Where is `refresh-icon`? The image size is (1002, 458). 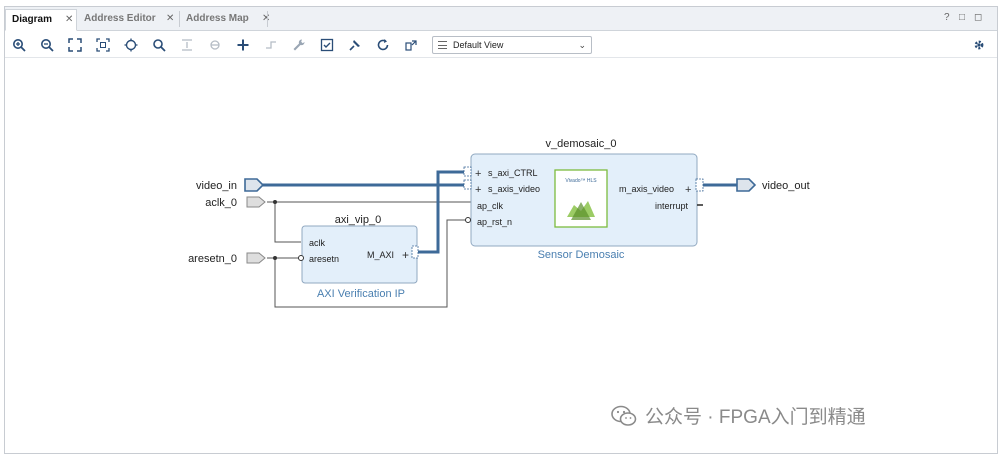 refresh-icon is located at coordinates (383, 45).